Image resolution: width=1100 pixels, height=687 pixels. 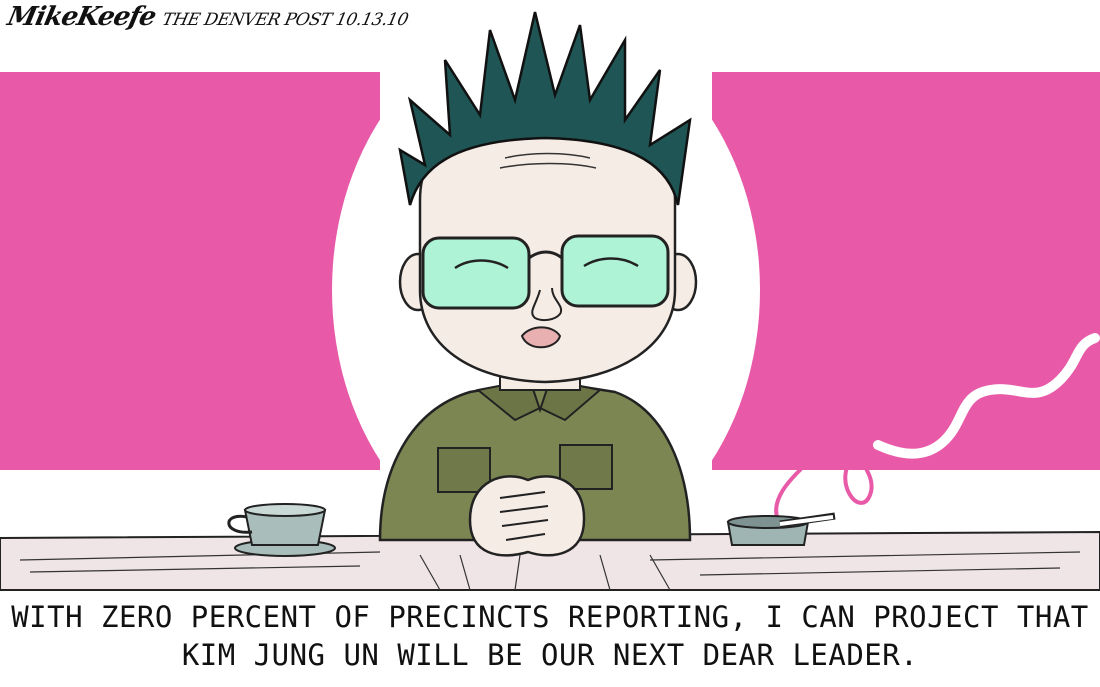 I want to click on clasped-hands, so click(x=527, y=516).